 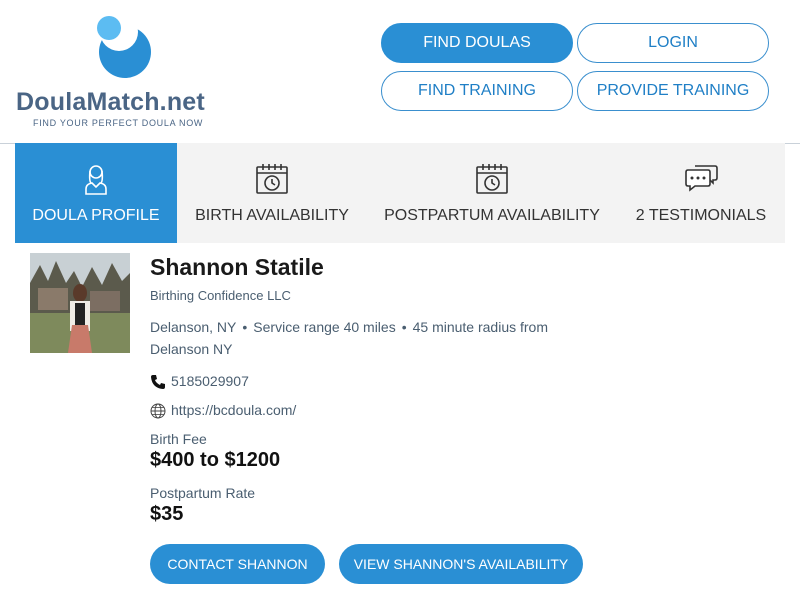 I want to click on tab-label: POSTPARTUM AVAILABILITY, so click(x=492, y=215).